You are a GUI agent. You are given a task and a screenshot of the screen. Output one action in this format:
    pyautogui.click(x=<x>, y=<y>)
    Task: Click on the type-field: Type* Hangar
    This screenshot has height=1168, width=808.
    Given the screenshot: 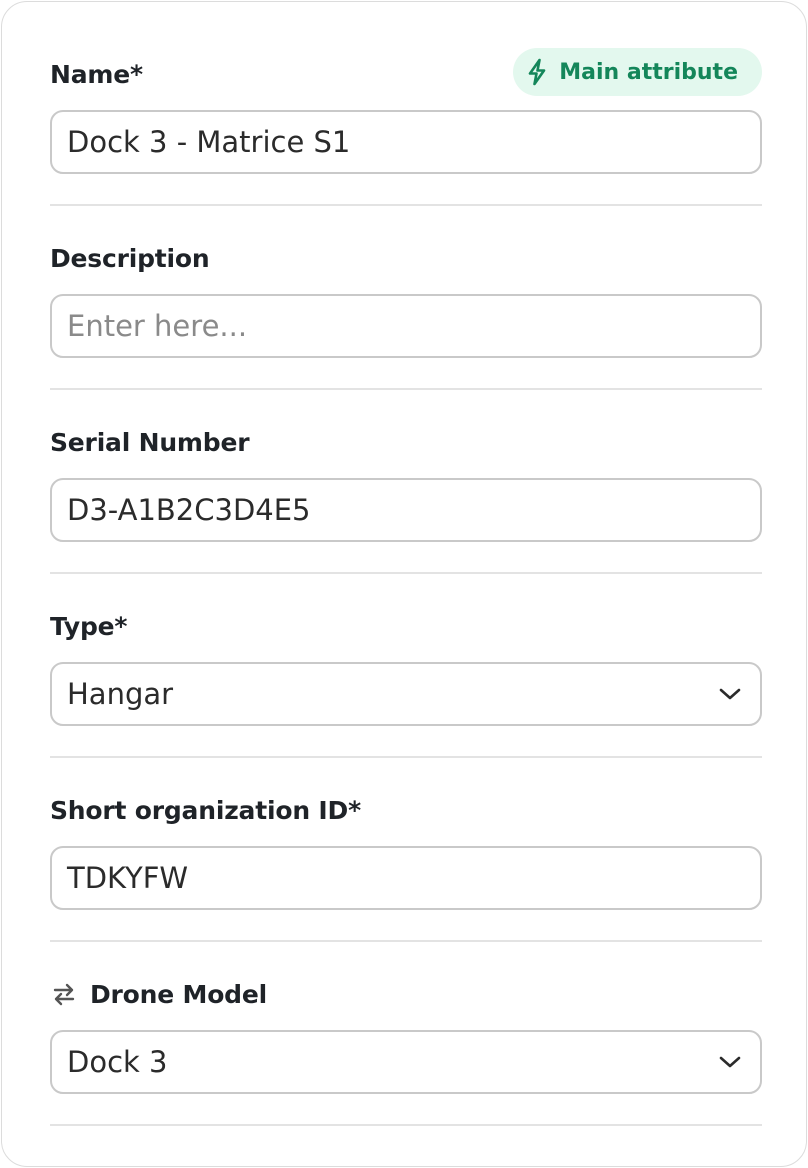 What is the action you would take?
    pyautogui.click(x=406, y=698)
    